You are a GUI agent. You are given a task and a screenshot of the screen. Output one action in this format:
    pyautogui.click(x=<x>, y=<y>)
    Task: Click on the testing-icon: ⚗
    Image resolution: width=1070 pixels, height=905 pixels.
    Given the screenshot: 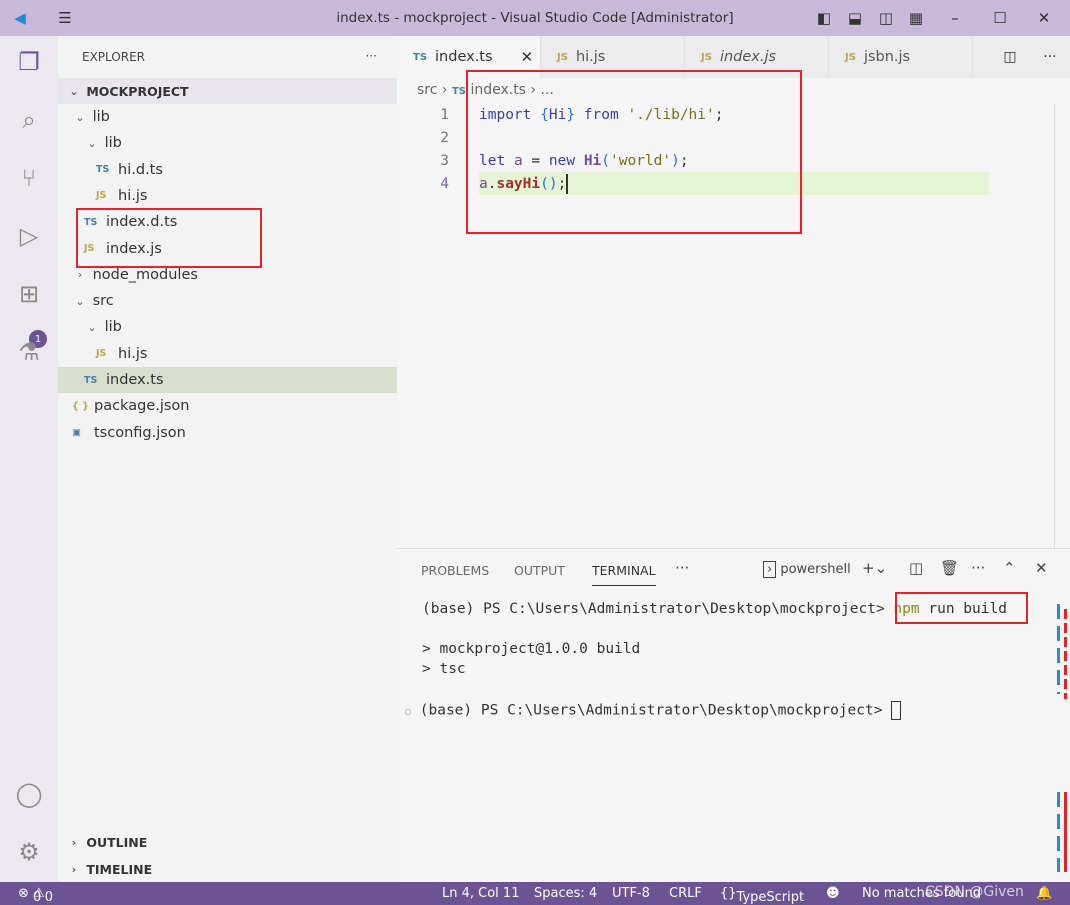 What is the action you would take?
    pyautogui.click(x=29, y=352)
    